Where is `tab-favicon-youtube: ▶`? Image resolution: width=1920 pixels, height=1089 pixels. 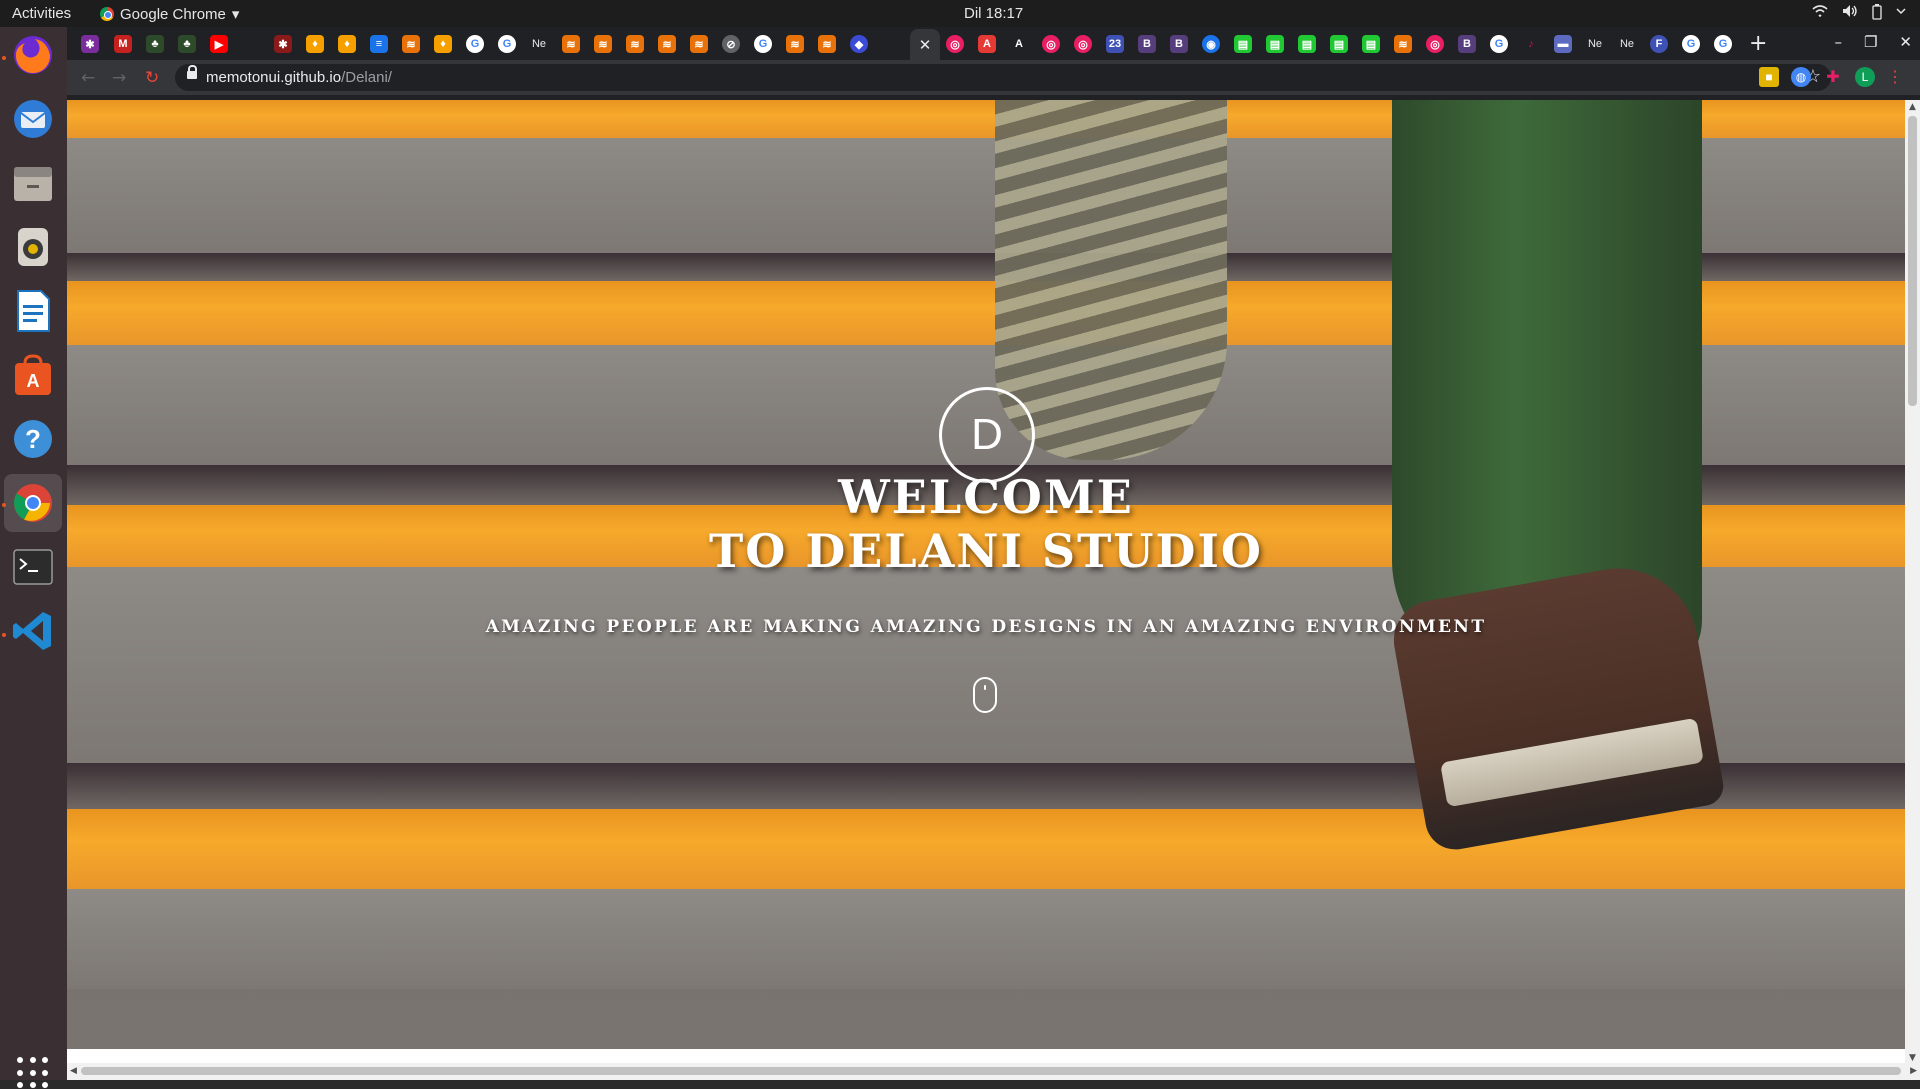 tab-favicon-youtube: ▶ is located at coordinates (219, 44).